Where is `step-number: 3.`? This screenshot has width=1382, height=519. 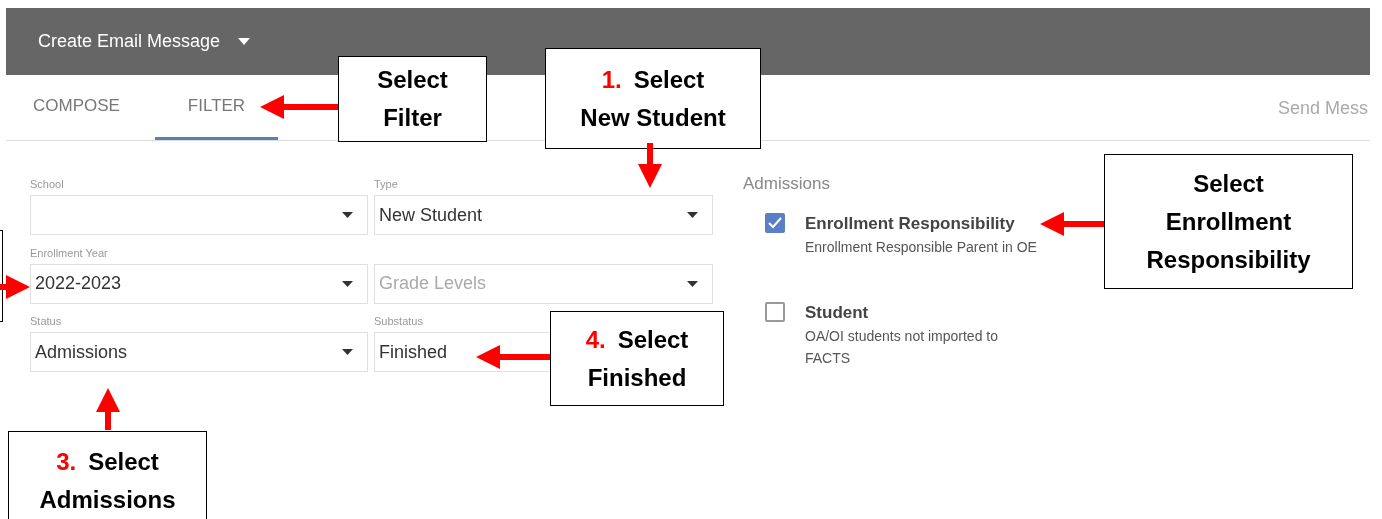
step-number: 3. is located at coordinates (66, 462).